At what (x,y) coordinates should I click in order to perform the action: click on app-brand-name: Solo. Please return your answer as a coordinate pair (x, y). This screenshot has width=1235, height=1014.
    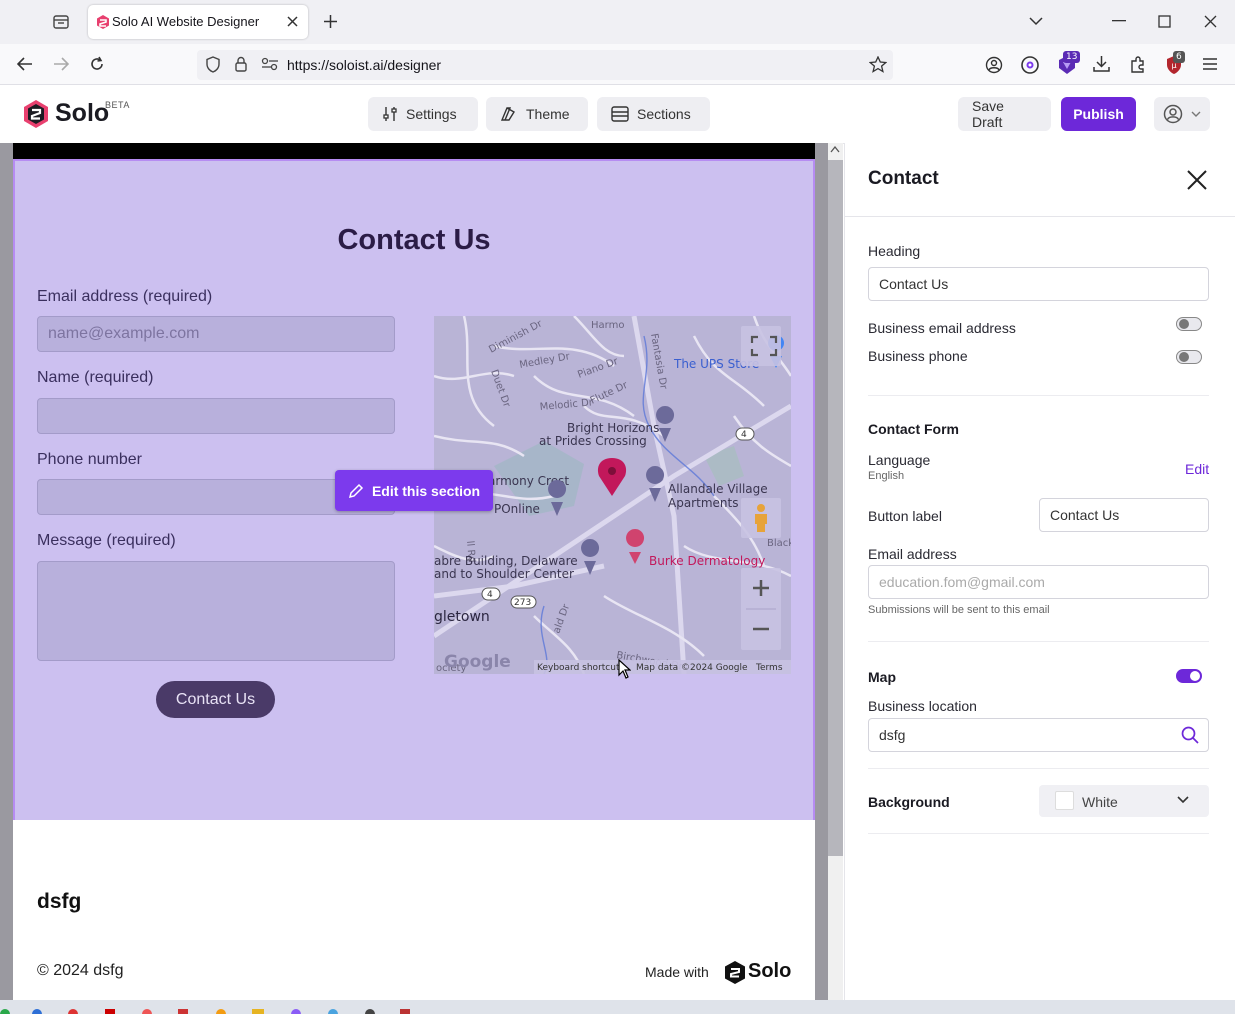
    Looking at the image, I should click on (82, 113).